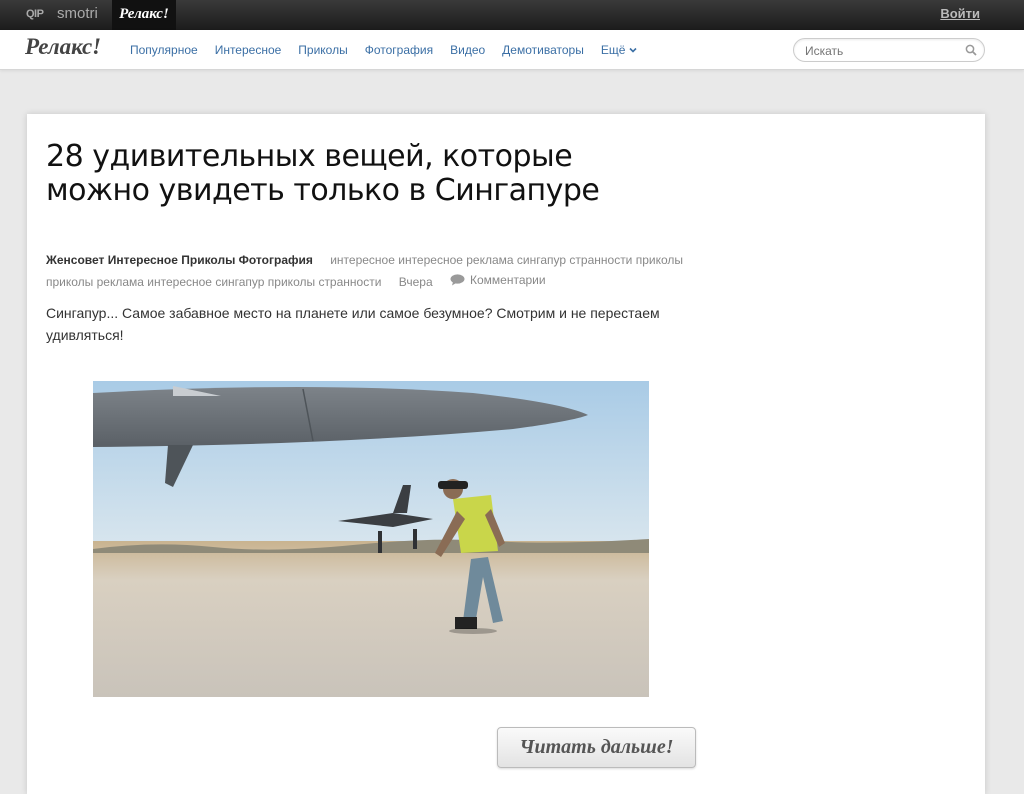 The image size is (1024, 794). Describe the element at coordinates (77, 15) in the screenshot. I see `smotri-link: smotri` at that location.